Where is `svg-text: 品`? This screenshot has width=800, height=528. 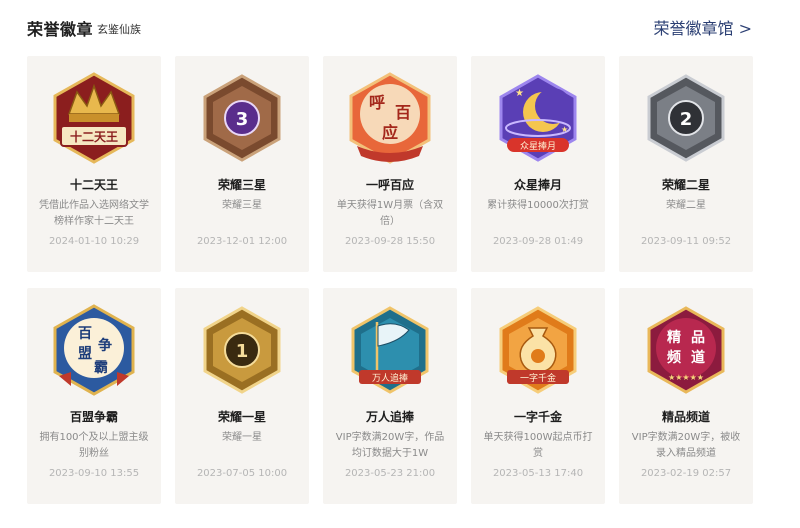 svg-text: 品 is located at coordinates (698, 338).